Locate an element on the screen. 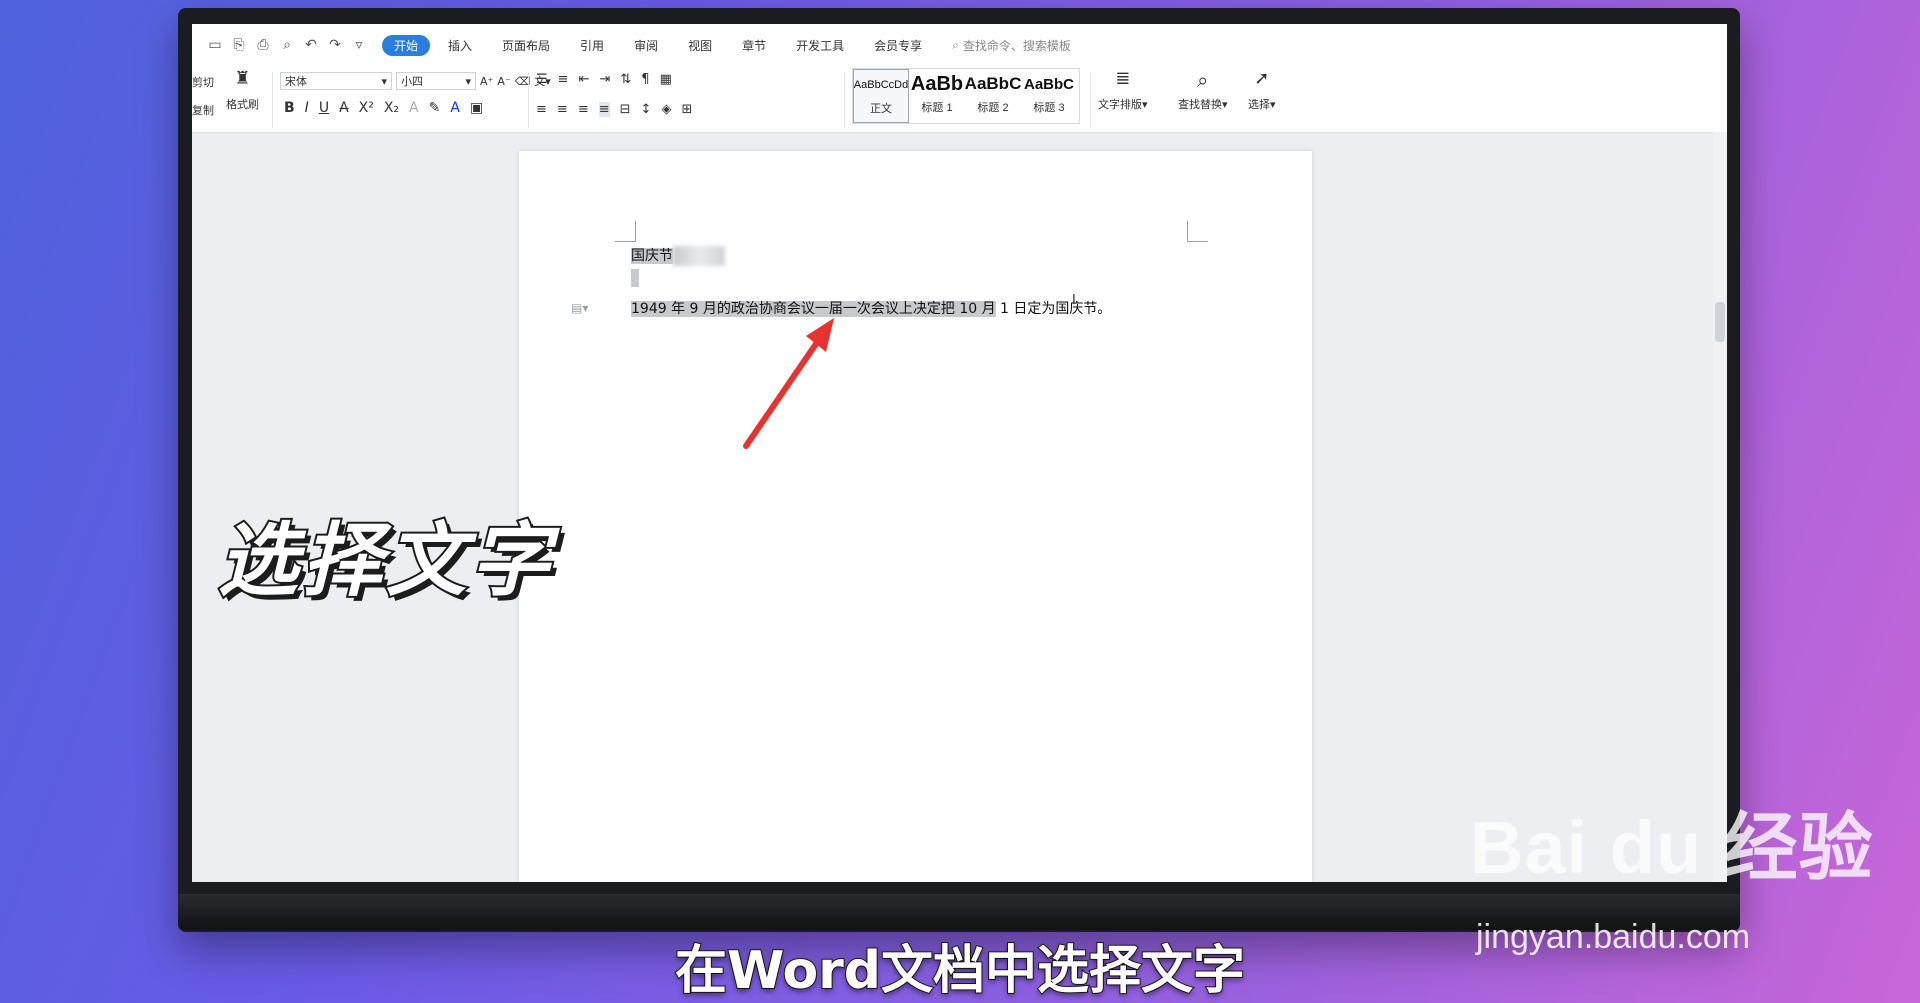 The image size is (1920, 1003). video-subtitle: 在Word文档中选择文字 is located at coordinates (960, 971).